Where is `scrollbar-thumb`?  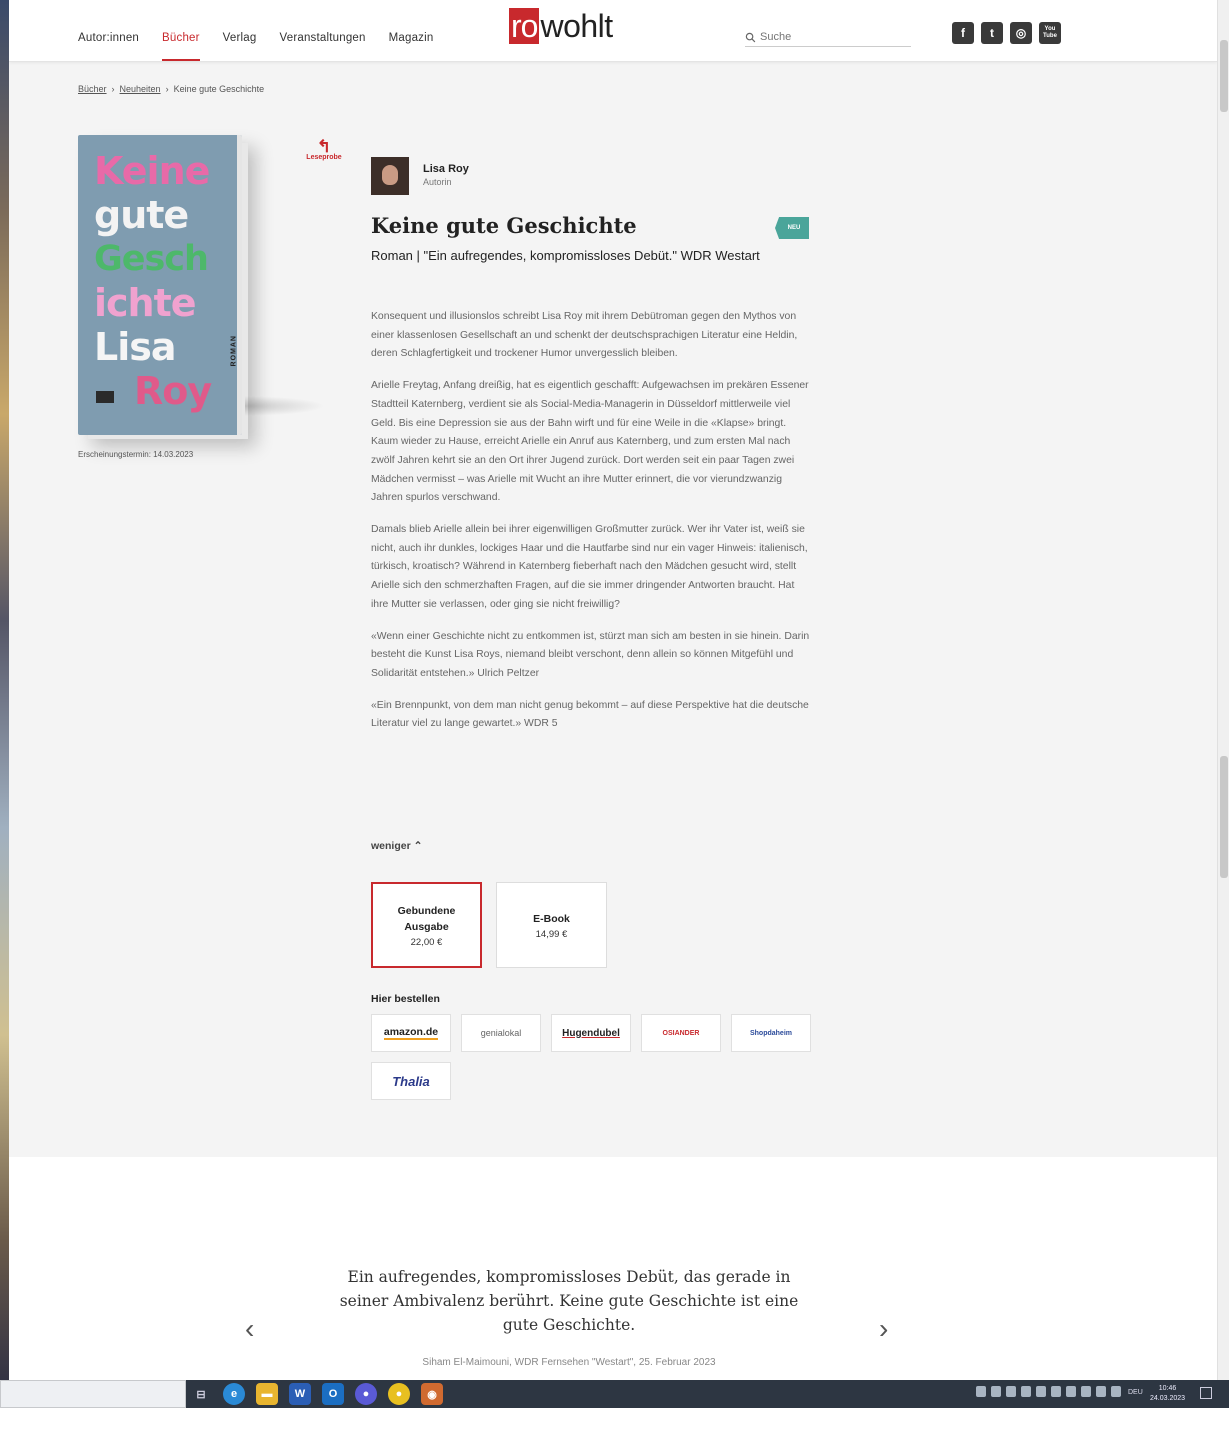
scrollbar-thumb is located at coordinates (1224, 76).